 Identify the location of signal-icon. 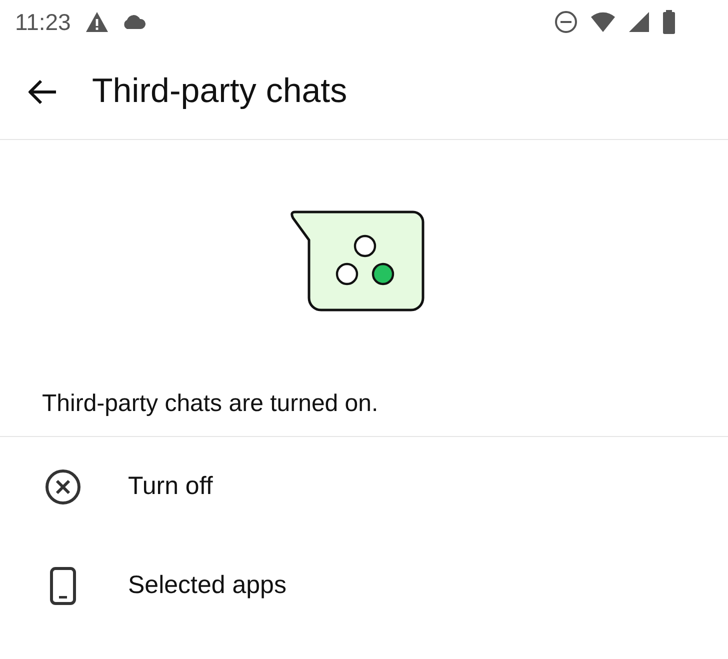
(639, 22).